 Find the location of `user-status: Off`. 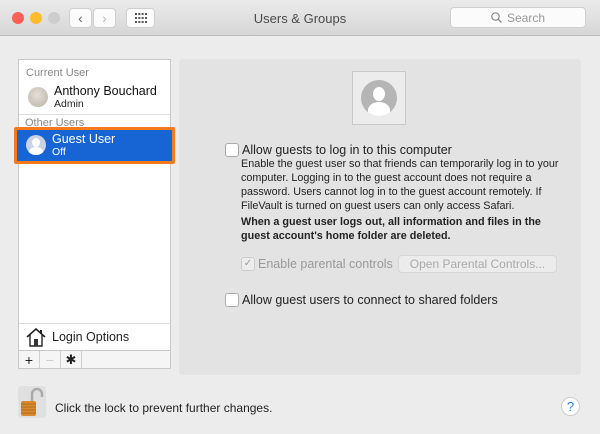

user-status: Off is located at coordinates (59, 152).